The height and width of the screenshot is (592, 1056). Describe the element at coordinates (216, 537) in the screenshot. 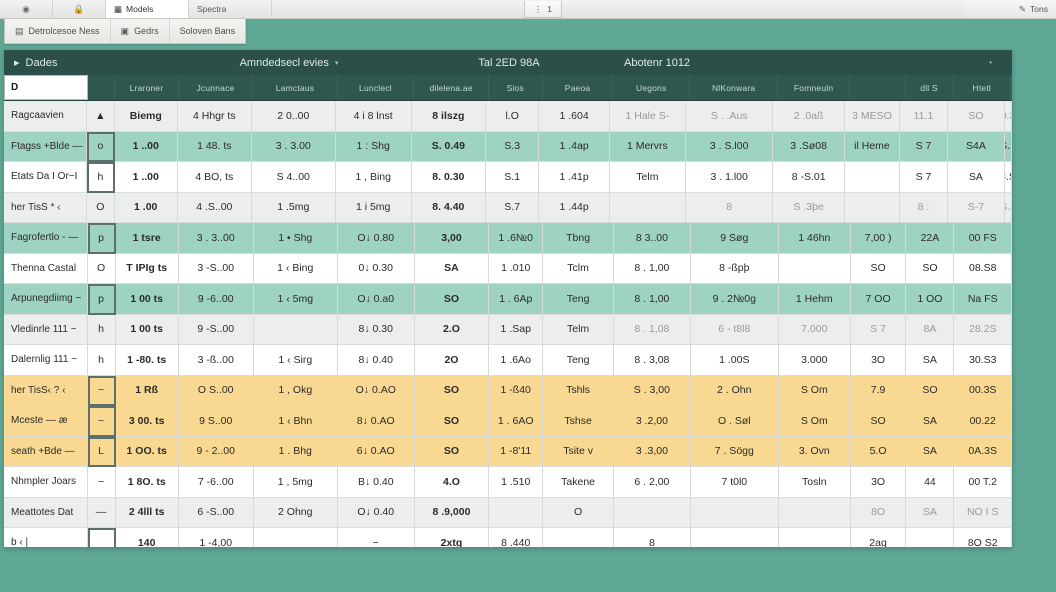

I see `cell: 1 -4,00` at that location.